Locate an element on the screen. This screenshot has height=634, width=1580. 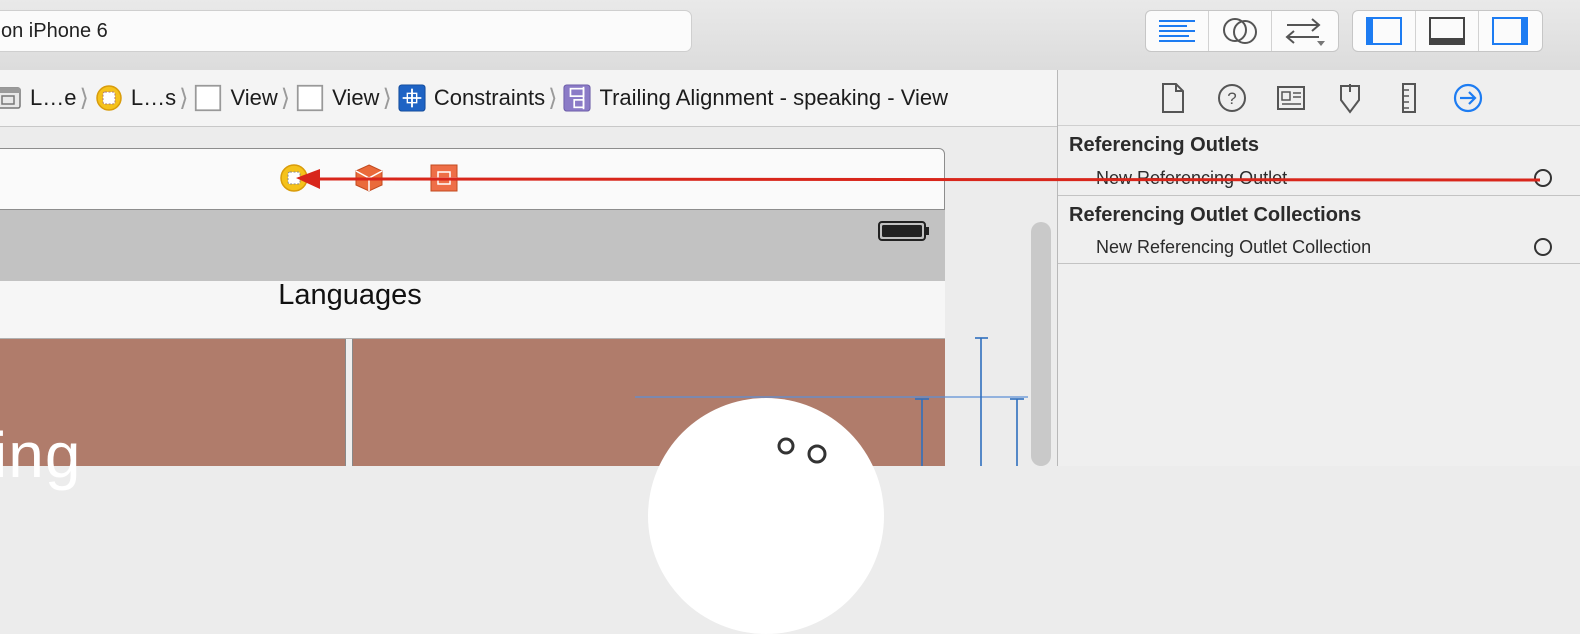
referencing-outlets-header: Referencing Outlets is located at coordinates (1164, 145).